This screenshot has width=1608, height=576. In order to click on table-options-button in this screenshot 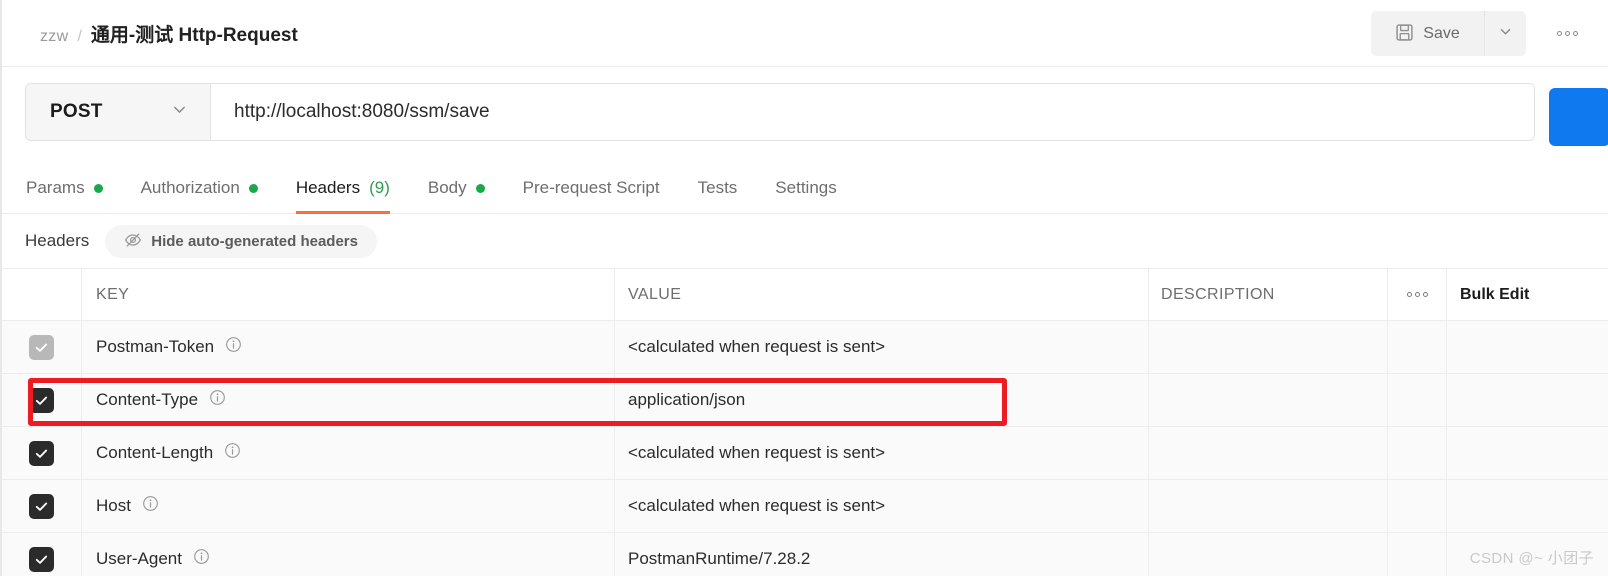, I will do `click(1417, 294)`.